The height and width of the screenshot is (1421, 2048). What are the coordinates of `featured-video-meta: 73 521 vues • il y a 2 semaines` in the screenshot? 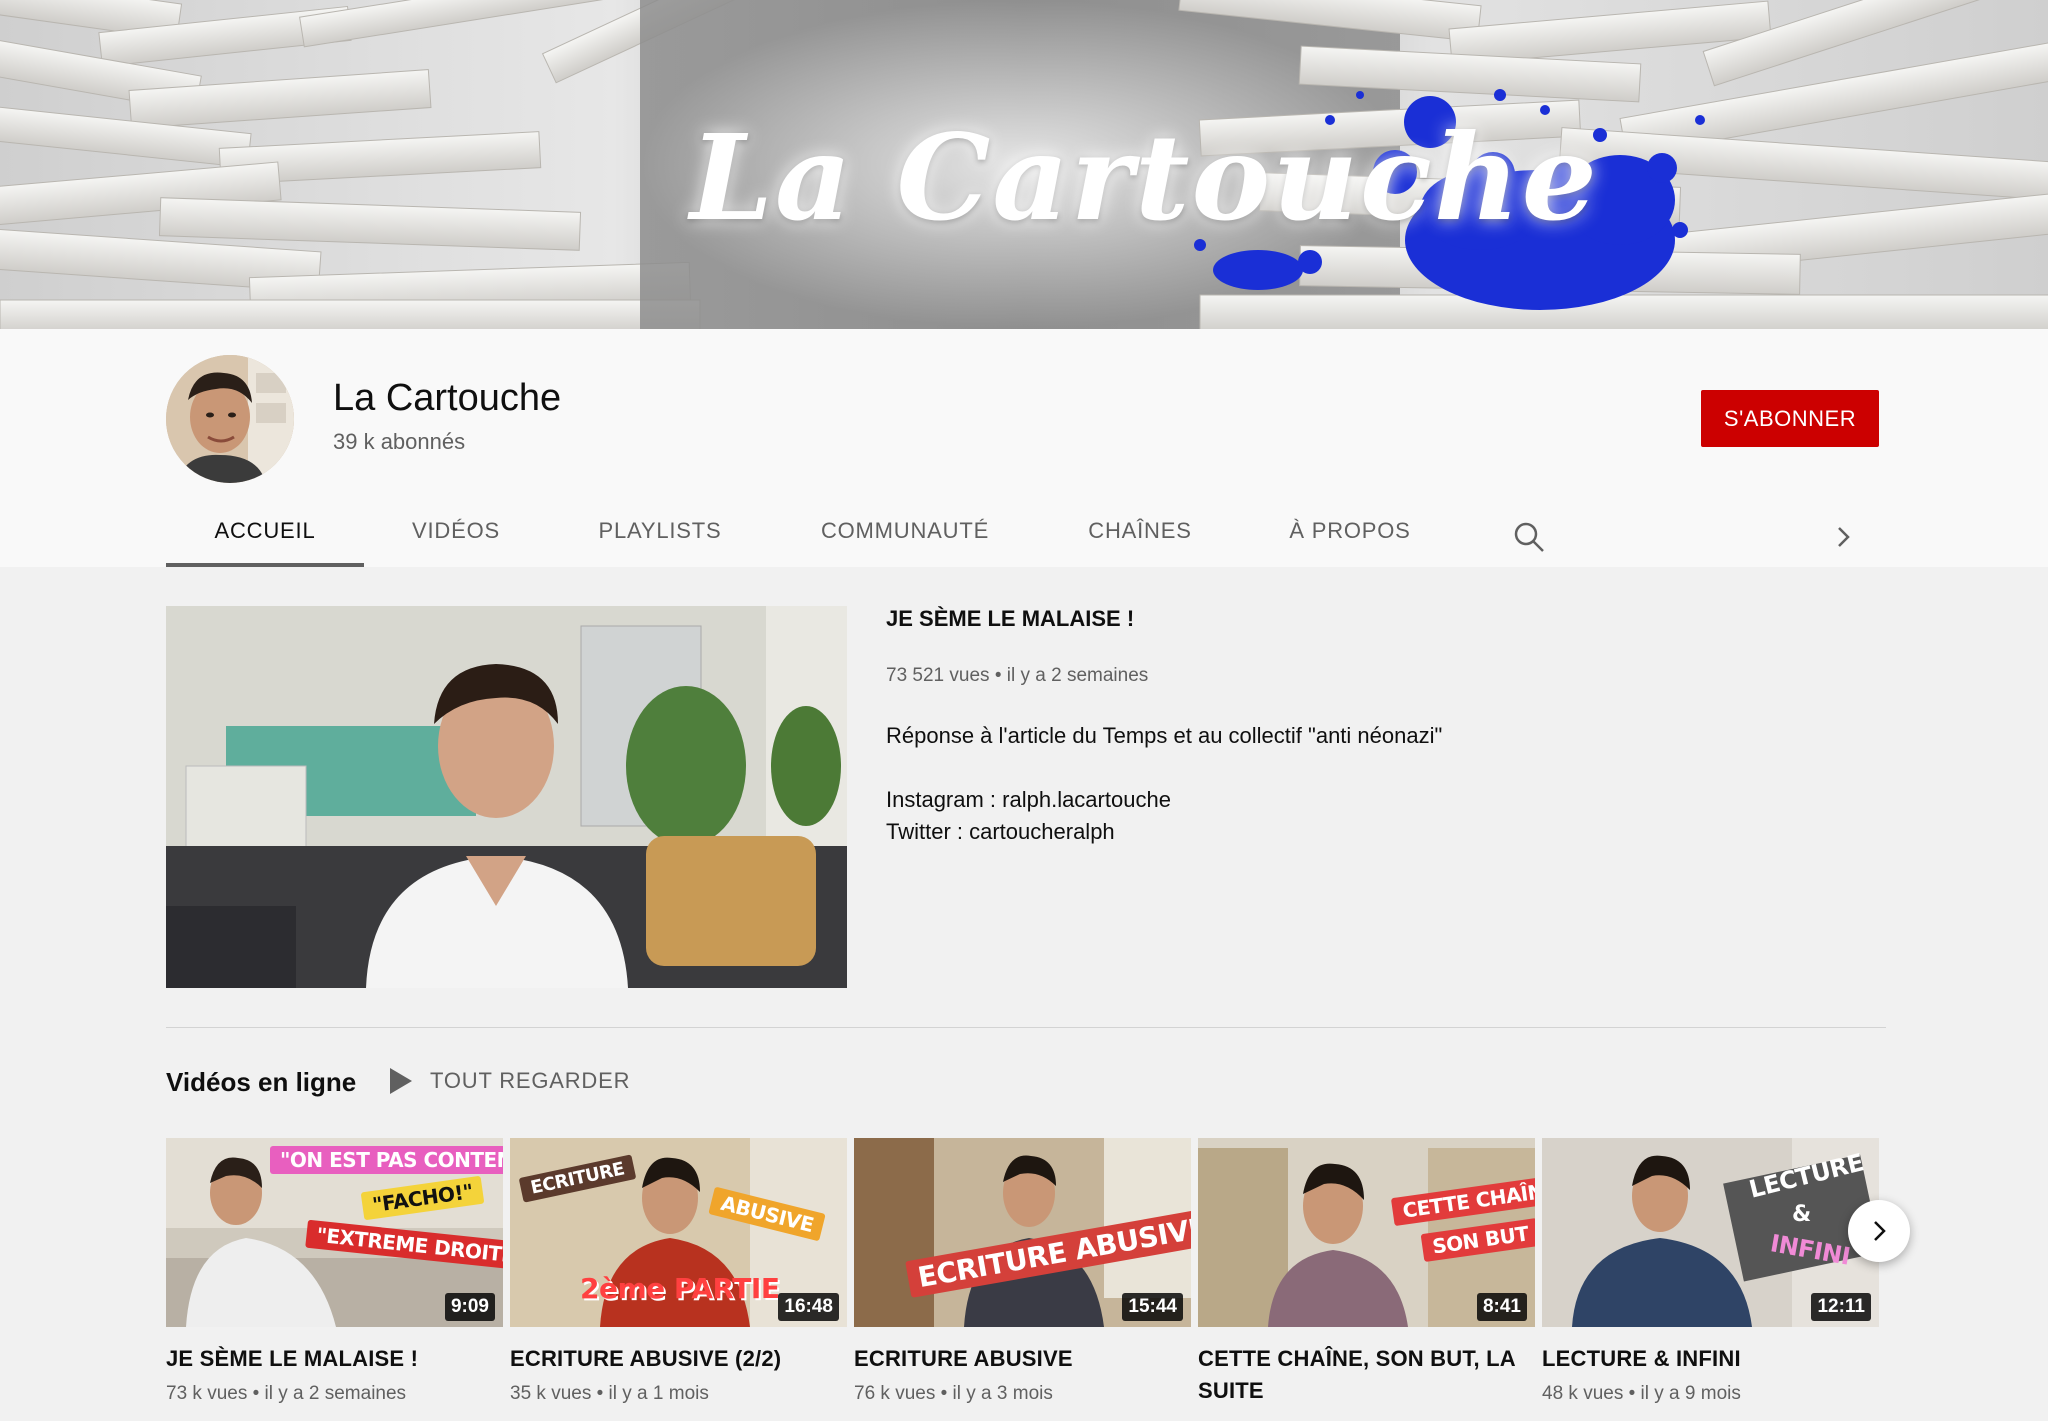 It's located at (1017, 676).